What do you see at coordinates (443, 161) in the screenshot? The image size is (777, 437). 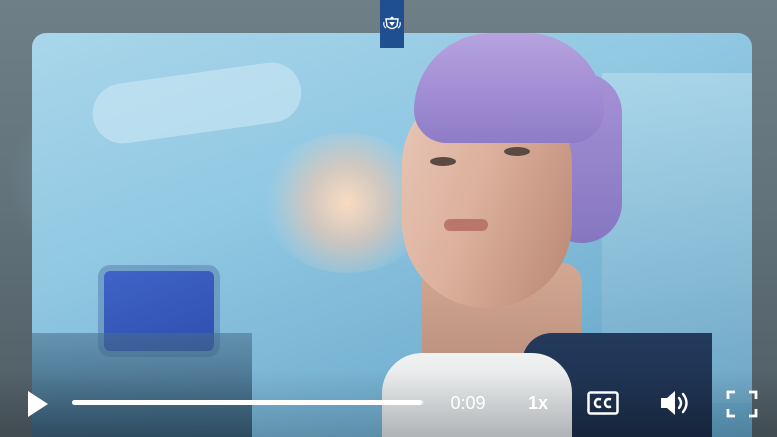 I see `left-eye` at bounding box center [443, 161].